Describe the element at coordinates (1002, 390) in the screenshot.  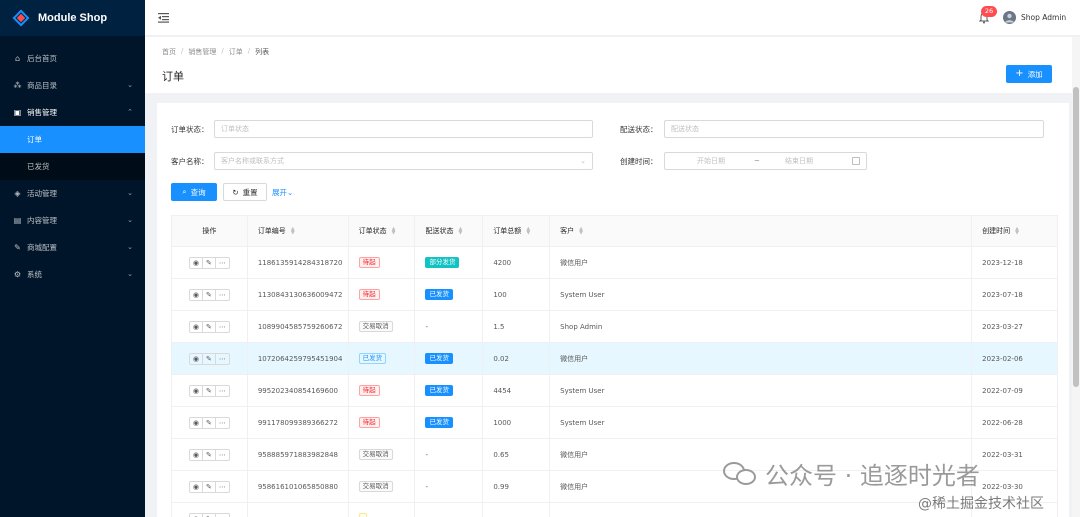
I see `created-date: 2022-07-09` at that location.